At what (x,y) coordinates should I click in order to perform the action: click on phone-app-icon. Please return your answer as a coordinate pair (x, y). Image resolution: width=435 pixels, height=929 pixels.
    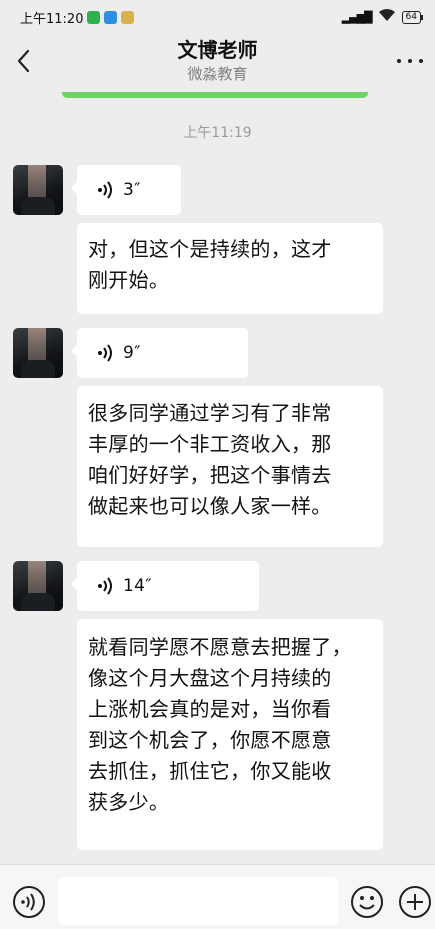
    Looking at the image, I should click on (94, 17).